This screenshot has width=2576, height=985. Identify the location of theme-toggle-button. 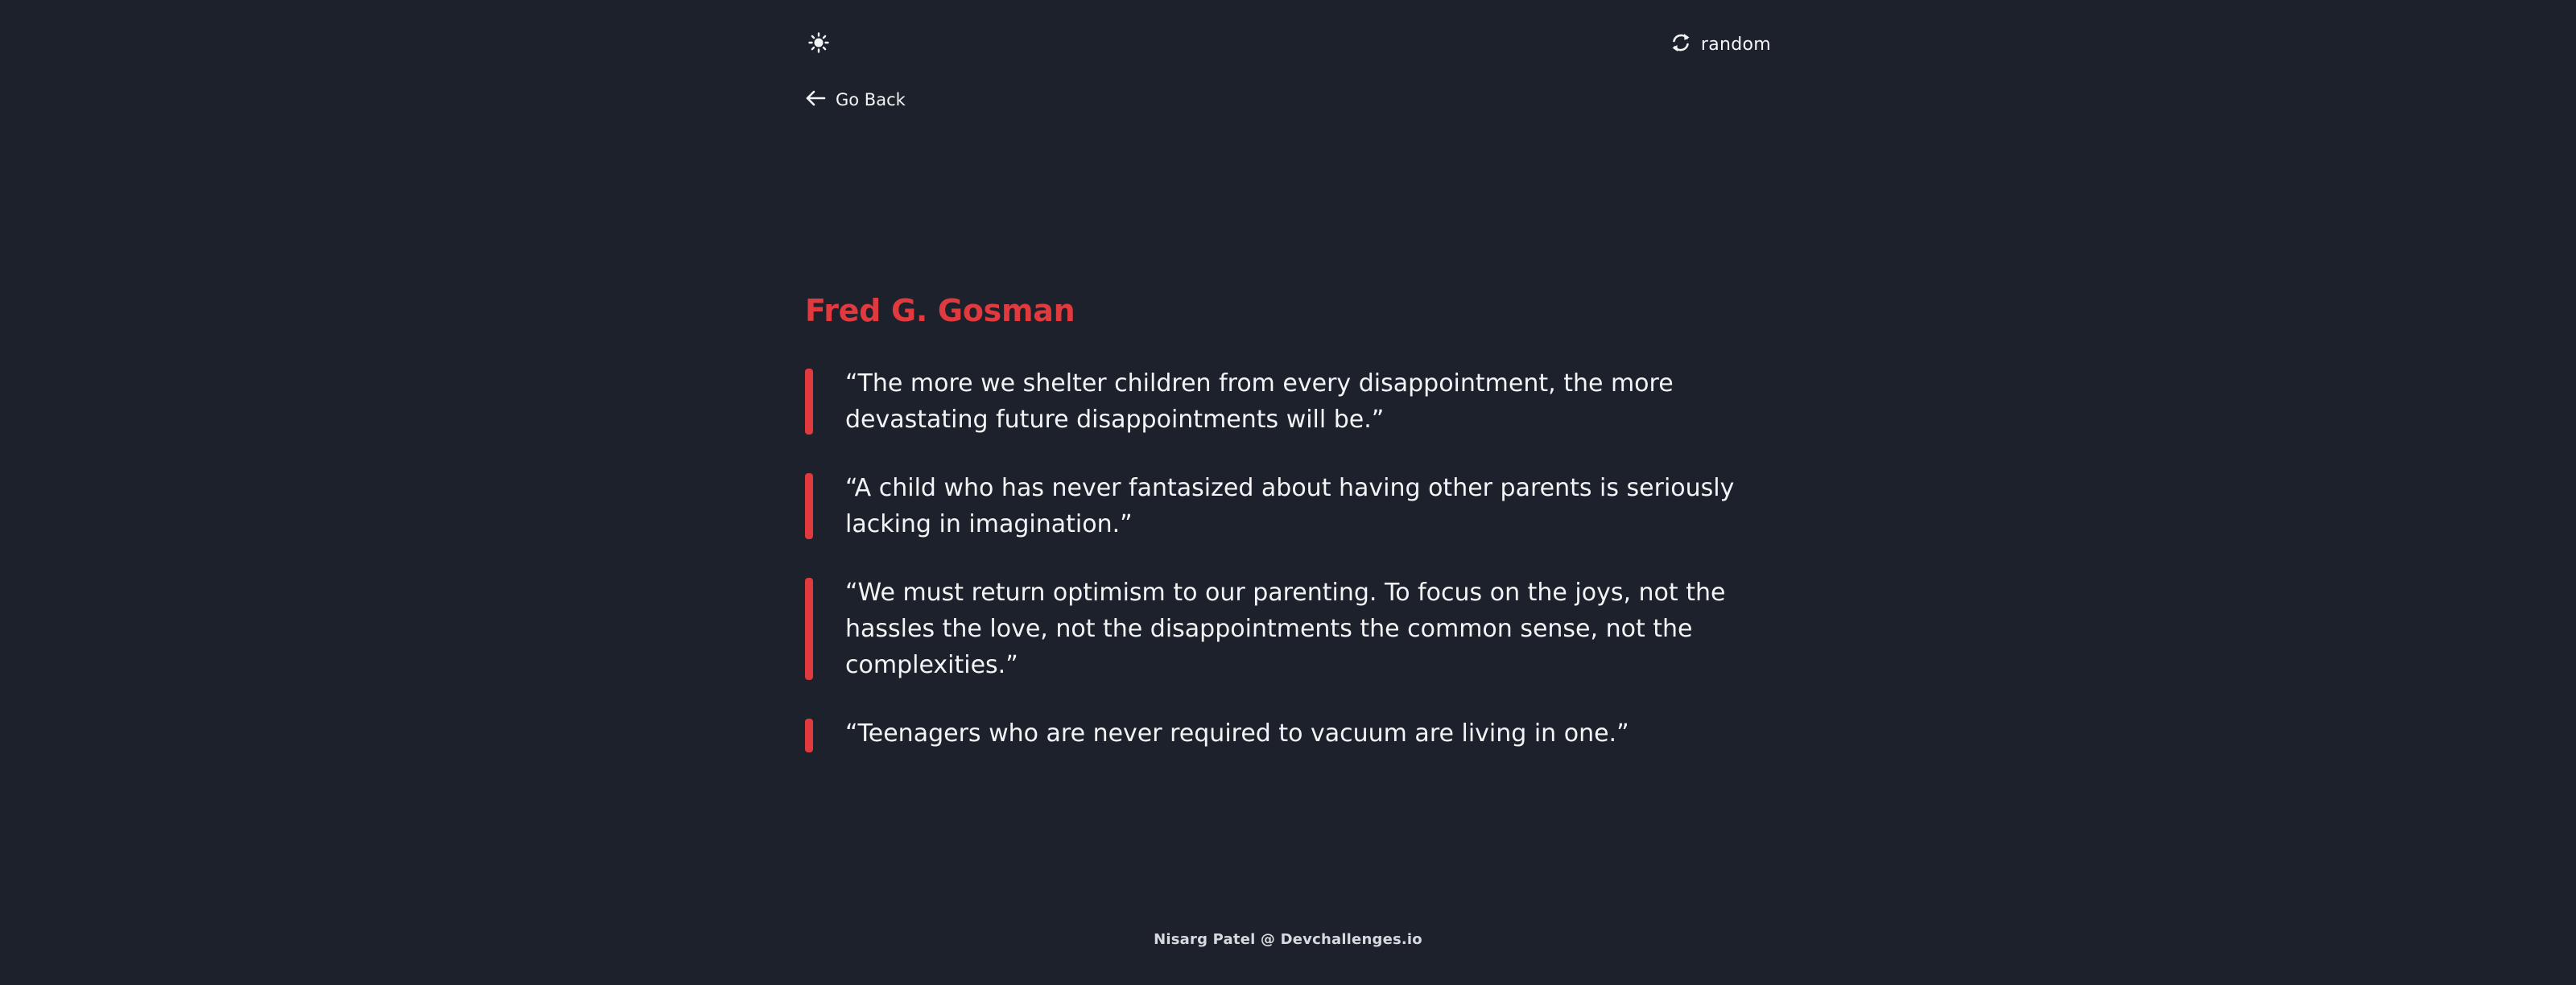
(818, 44).